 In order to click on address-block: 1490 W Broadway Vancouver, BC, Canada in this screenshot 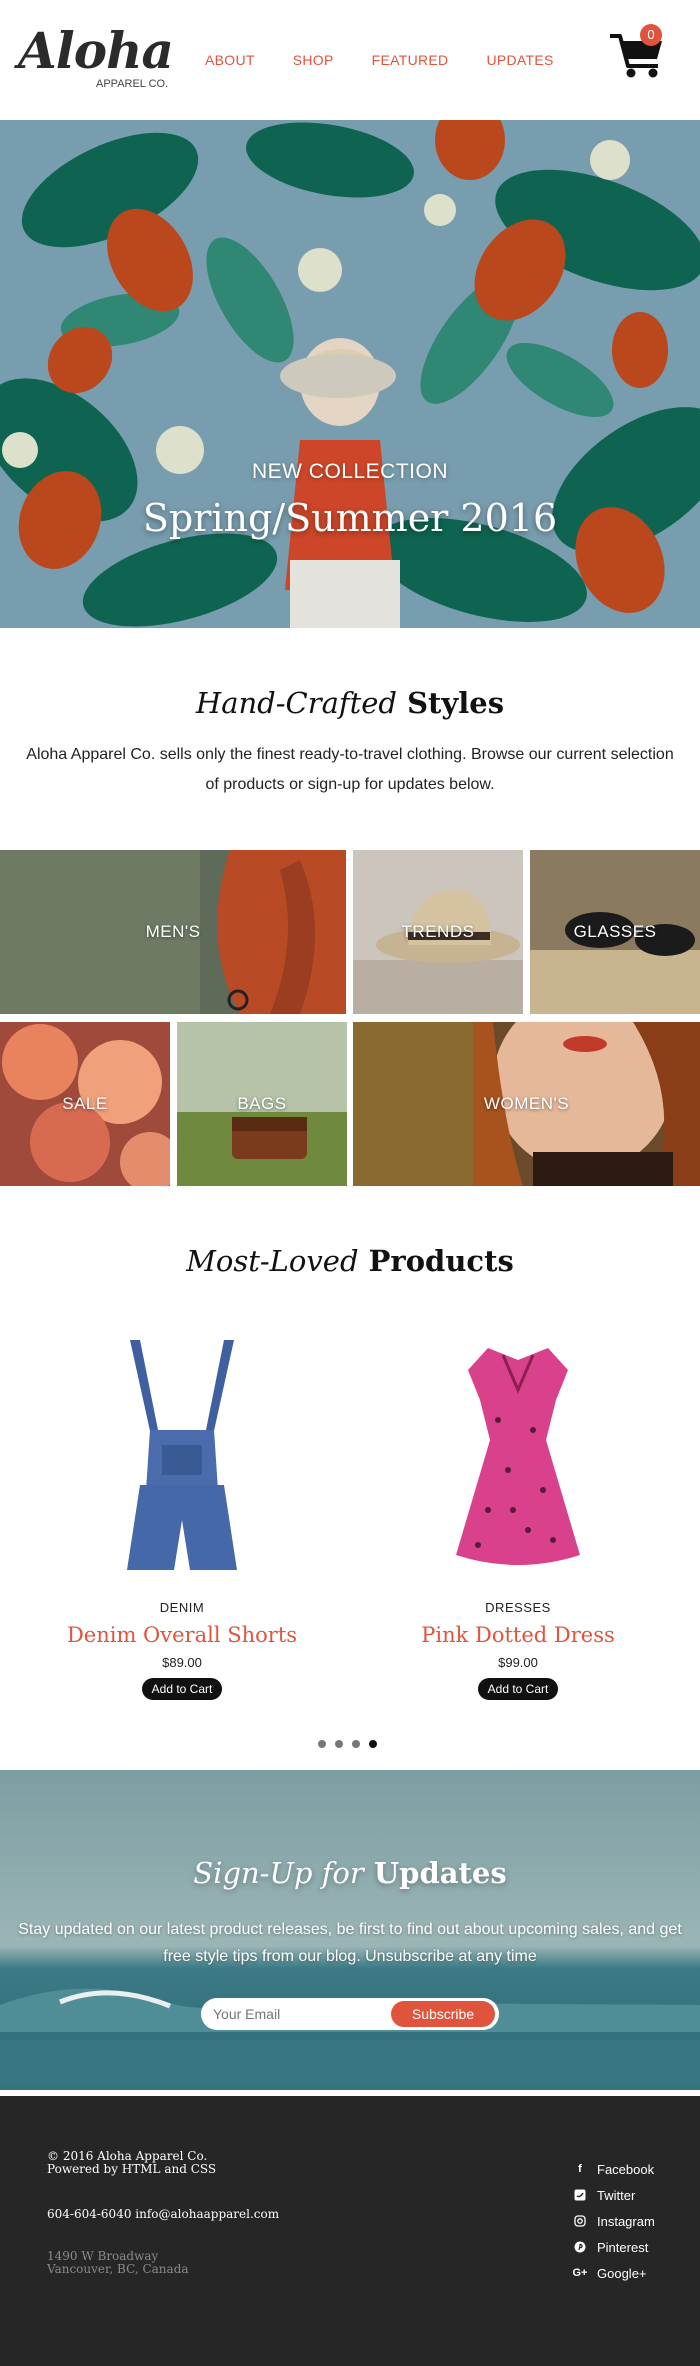, I will do `click(118, 2263)`.